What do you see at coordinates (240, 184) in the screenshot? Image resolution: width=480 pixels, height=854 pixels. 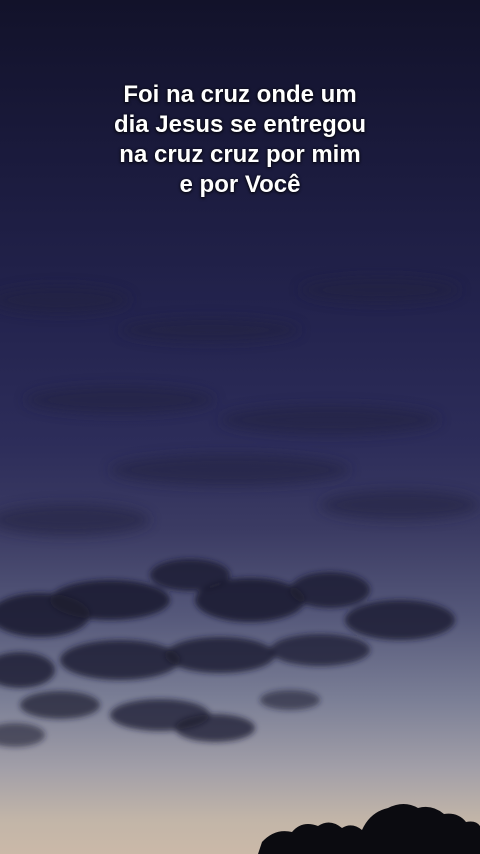 I see `caption-line-4: e por Você` at bounding box center [240, 184].